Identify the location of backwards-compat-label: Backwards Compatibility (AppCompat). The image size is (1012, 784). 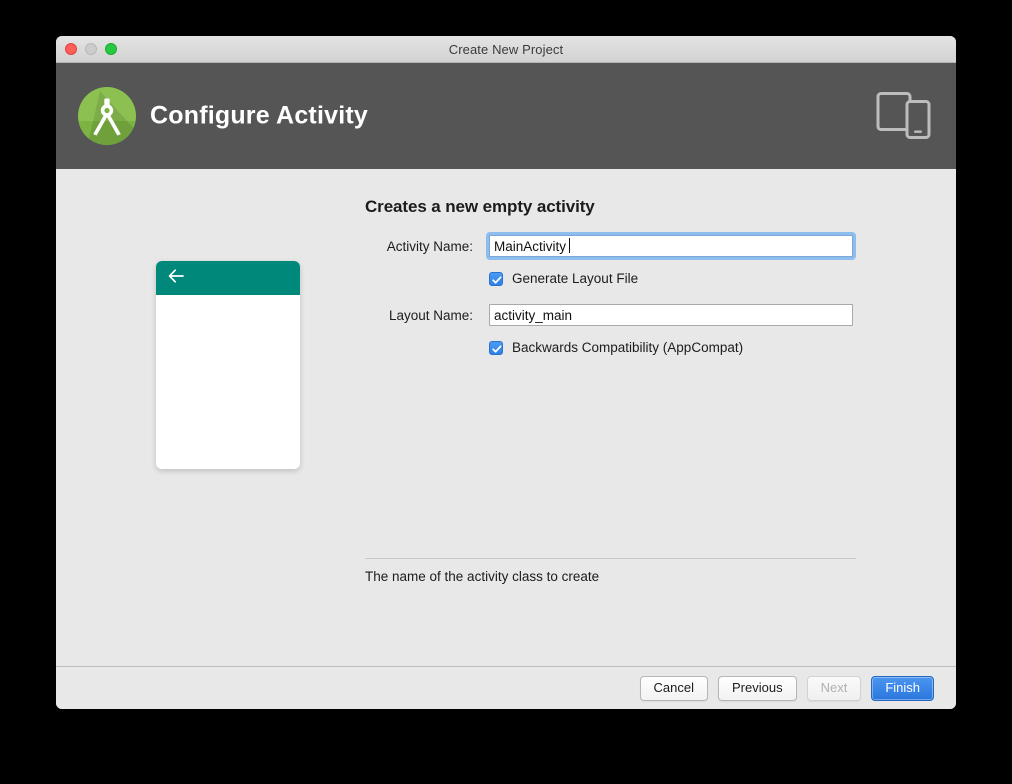
(628, 347).